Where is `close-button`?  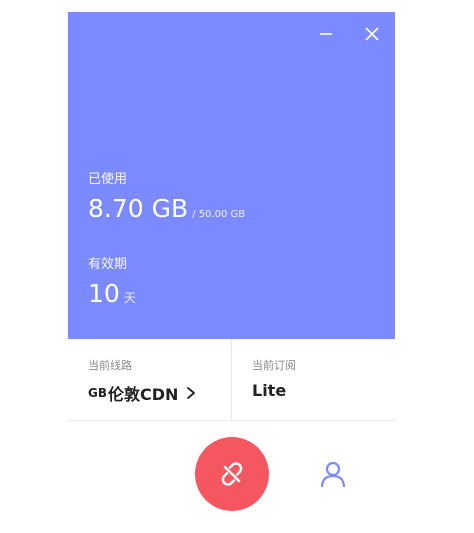 close-button is located at coordinates (372, 34).